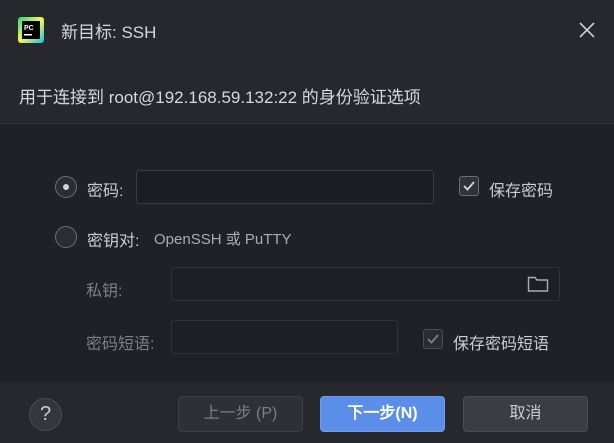  Describe the element at coordinates (105, 191) in the screenshot. I see `password-label: 密码:` at that location.